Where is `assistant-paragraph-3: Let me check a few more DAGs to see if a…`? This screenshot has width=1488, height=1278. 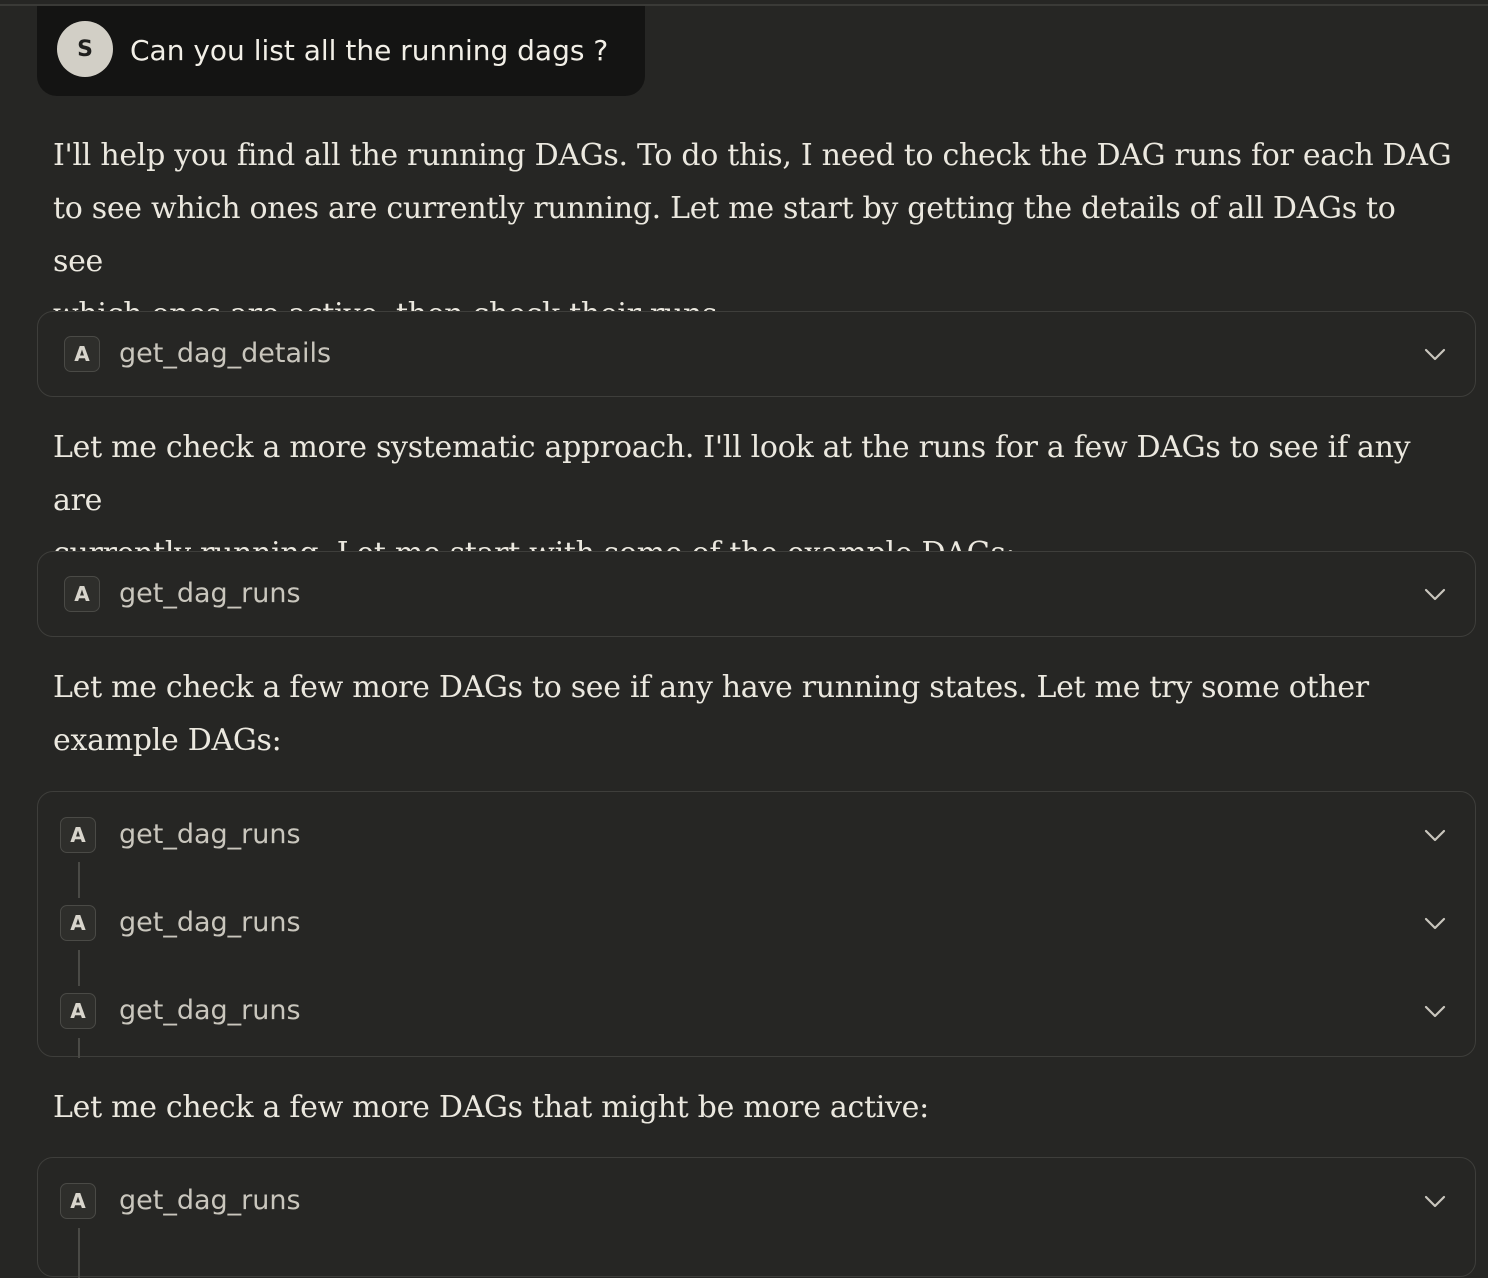 assistant-paragraph-3: Let me check a few more DAGs to see if a… is located at coordinates (753, 714).